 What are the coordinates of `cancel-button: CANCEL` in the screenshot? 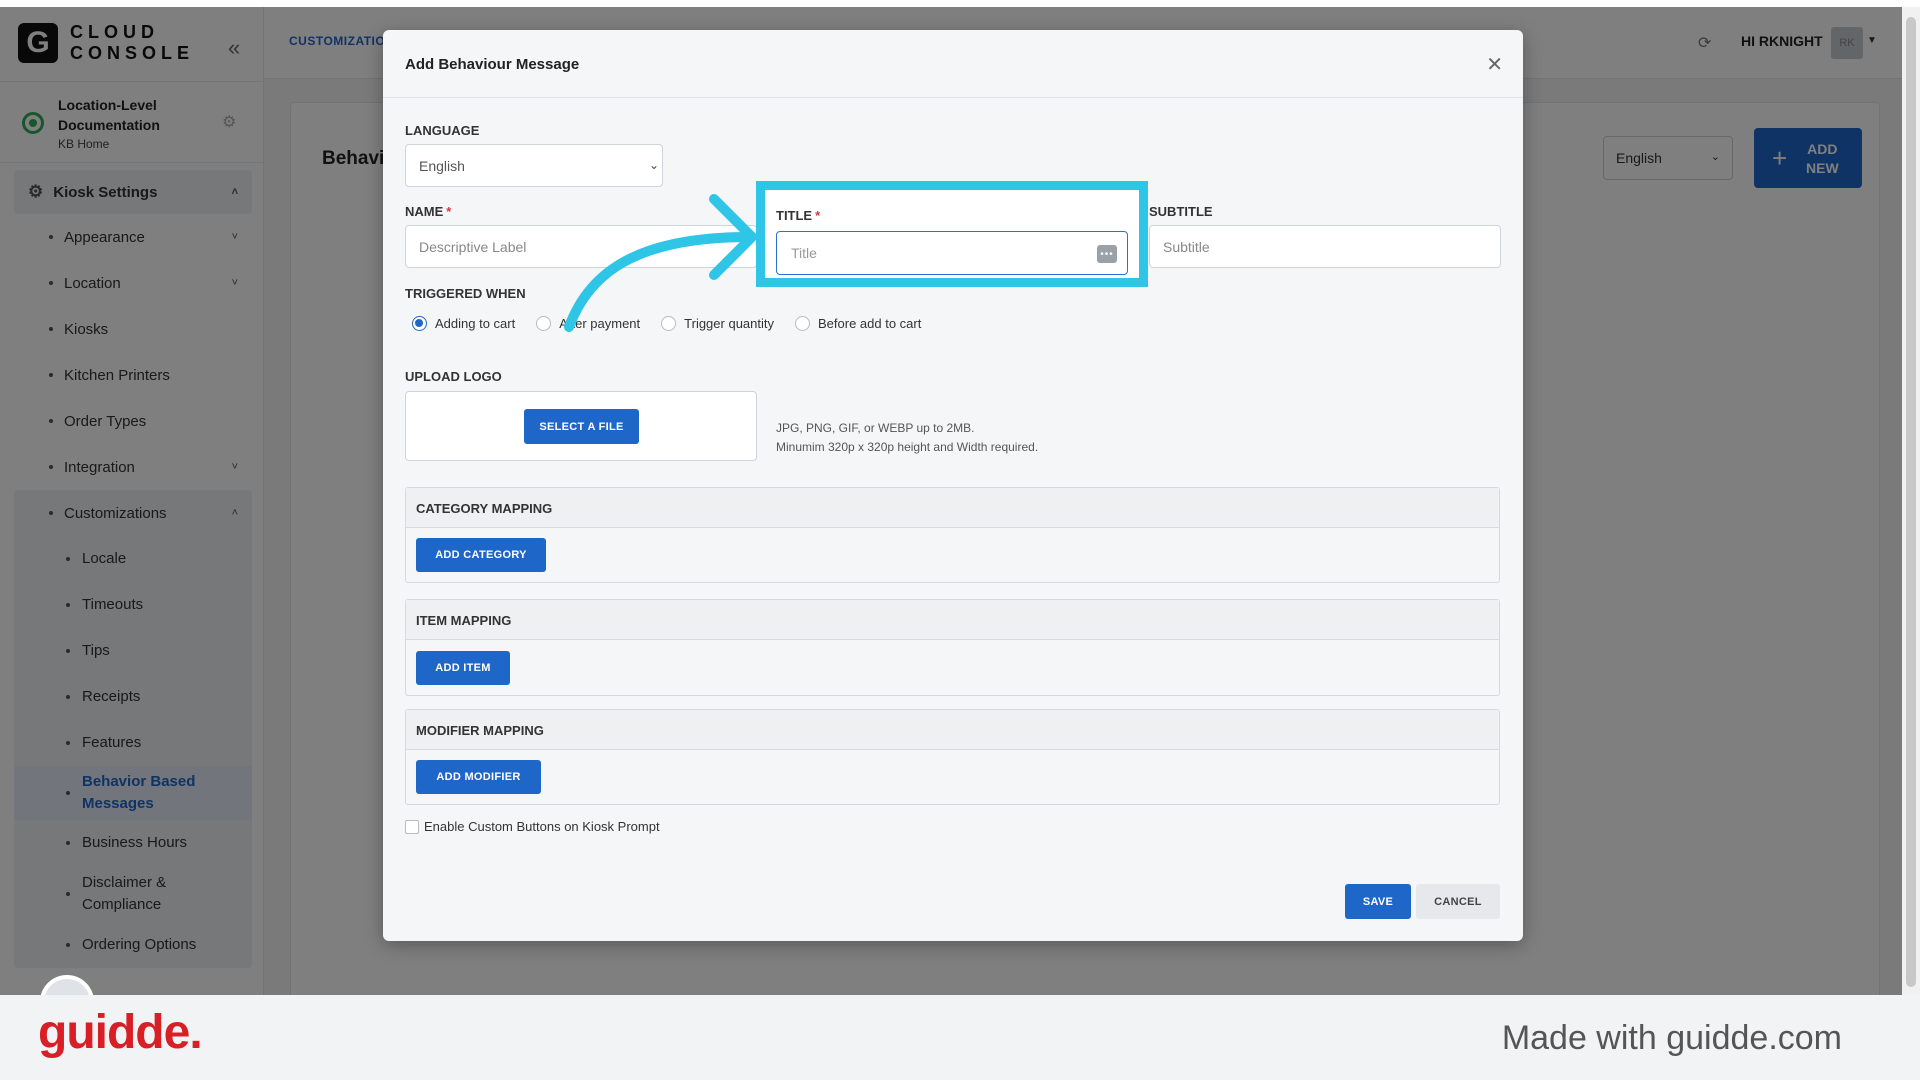 It's located at (1458, 901).